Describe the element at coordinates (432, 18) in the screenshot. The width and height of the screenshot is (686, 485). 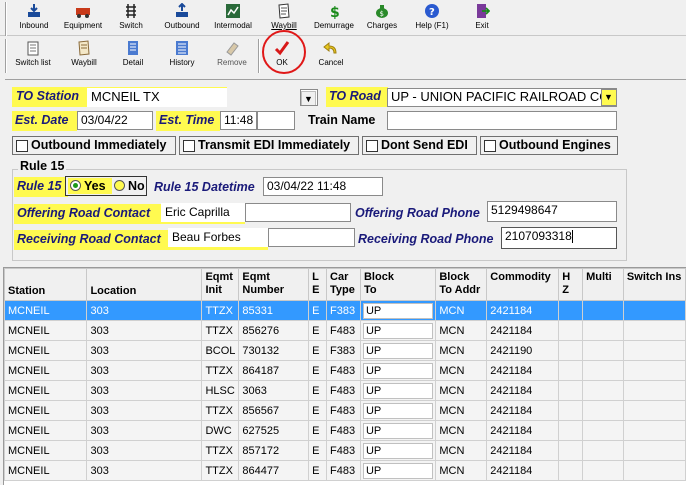
I see `toolbar-help-button: ? Help (F1)` at that location.